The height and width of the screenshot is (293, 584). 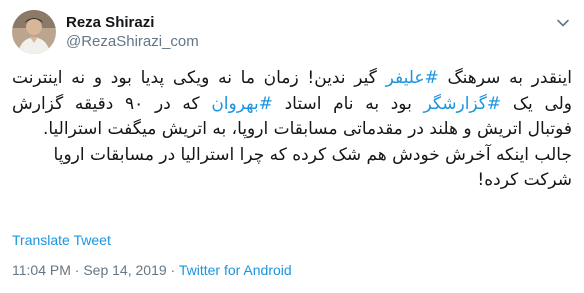 I want to click on tweet-text-segment: اینقدر به سرهنگ, so click(x=505, y=78).